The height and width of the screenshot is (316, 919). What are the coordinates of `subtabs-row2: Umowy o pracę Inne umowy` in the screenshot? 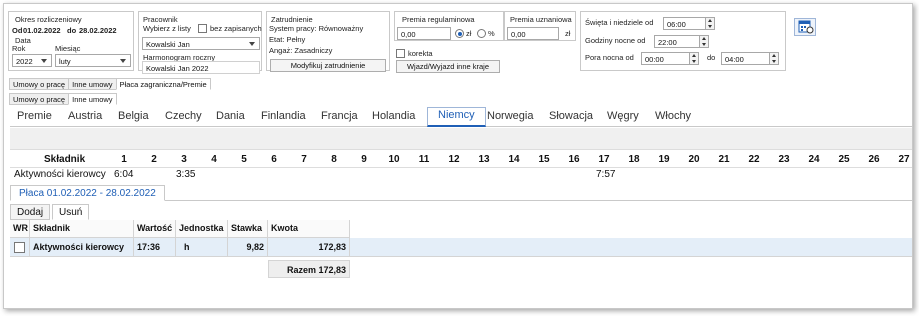 It's located at (63, 99).